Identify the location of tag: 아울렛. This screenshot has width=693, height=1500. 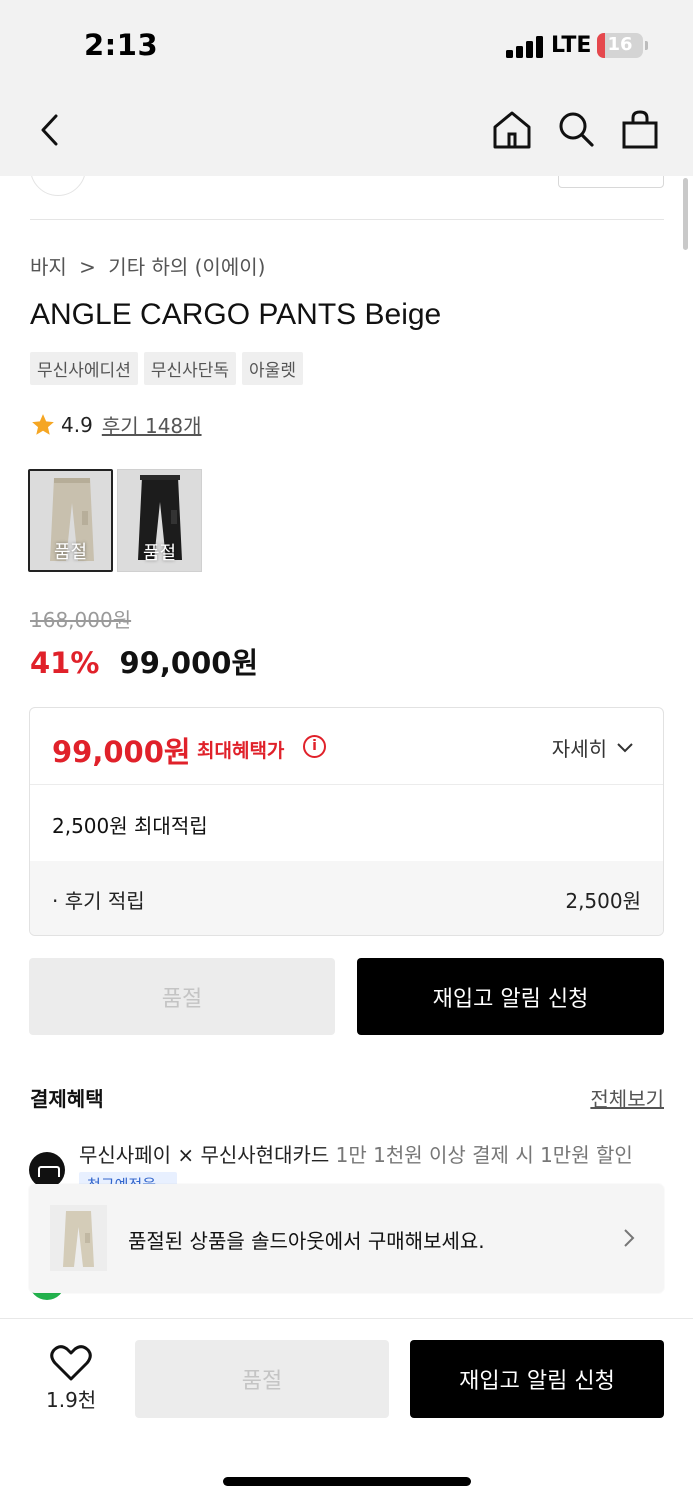
(272, 368).